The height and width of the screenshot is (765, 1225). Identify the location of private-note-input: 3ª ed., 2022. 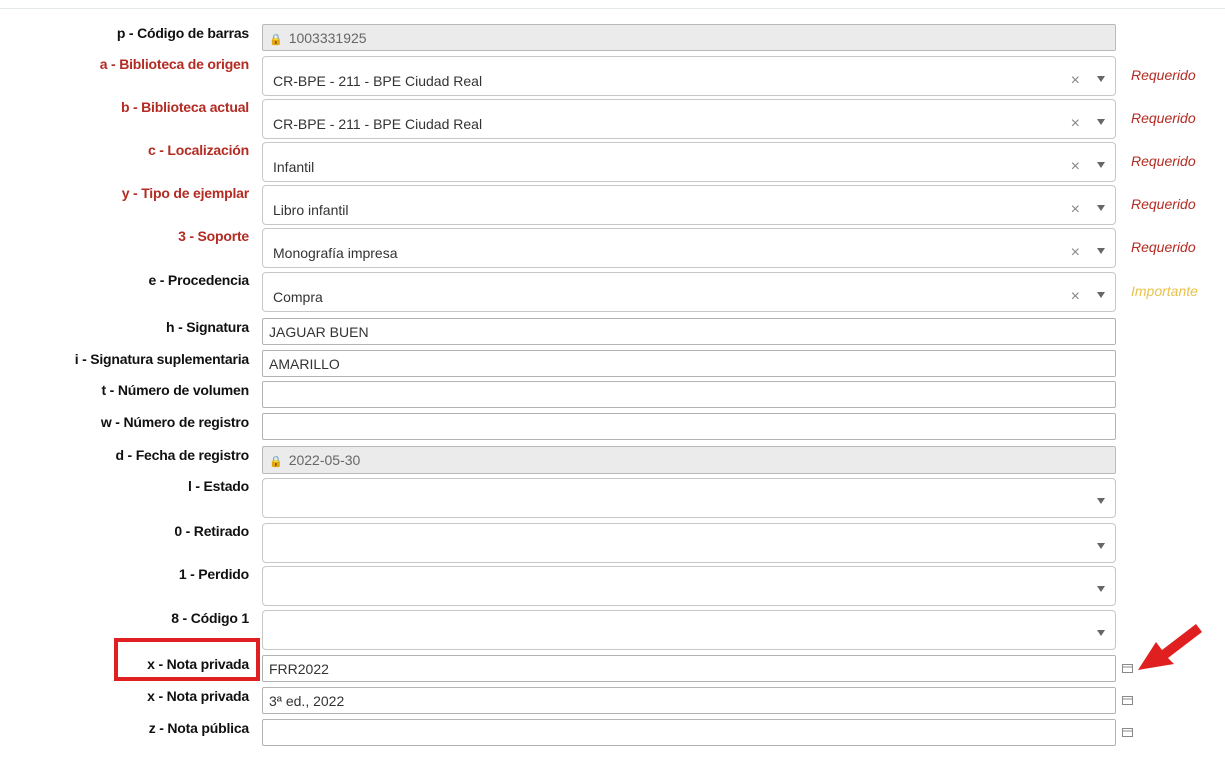
(689, 700).